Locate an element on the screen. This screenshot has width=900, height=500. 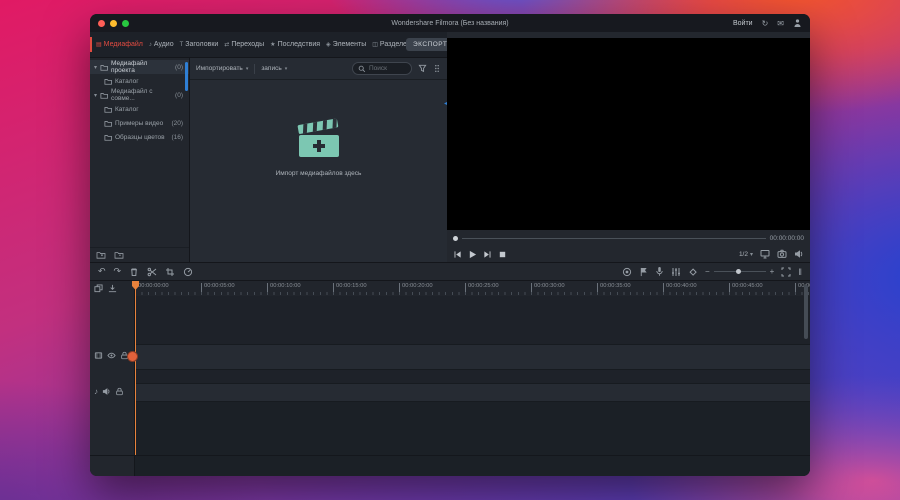
mail-icon: ✉ is located at coordinates (780, 23).